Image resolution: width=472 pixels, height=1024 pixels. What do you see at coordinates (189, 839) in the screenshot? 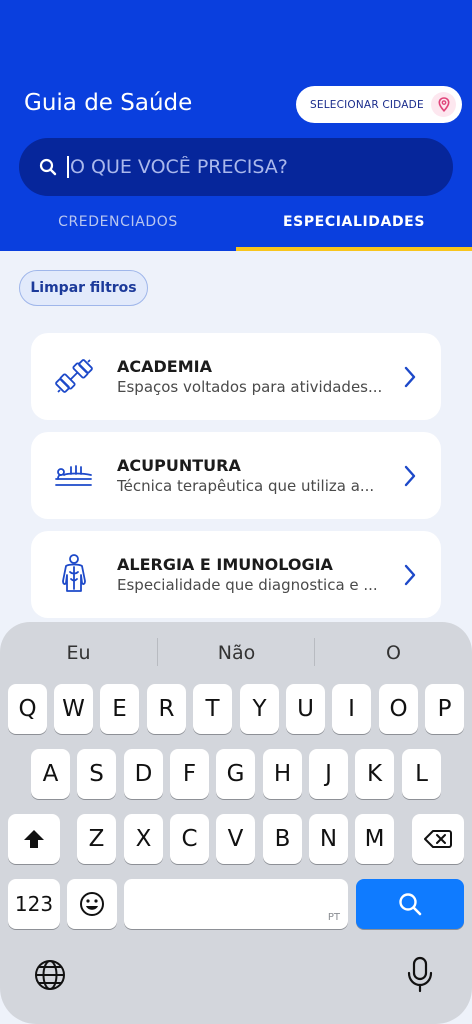
I see `key-c: C` at bounding box center [189, 839].